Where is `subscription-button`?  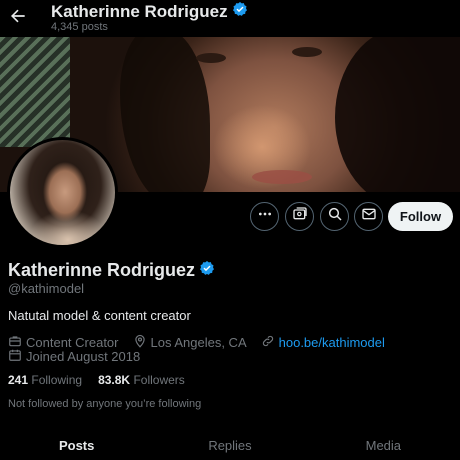 subscription-button is located at coordinates (299, 216).